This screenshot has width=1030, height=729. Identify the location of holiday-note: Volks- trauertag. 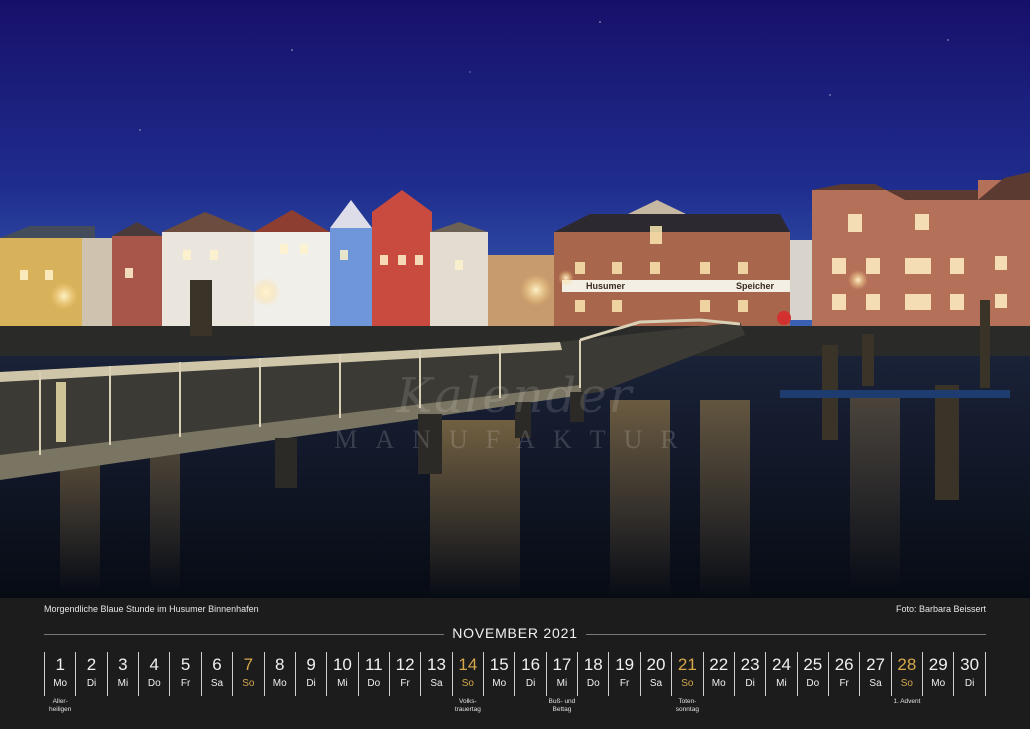
(467, 705).